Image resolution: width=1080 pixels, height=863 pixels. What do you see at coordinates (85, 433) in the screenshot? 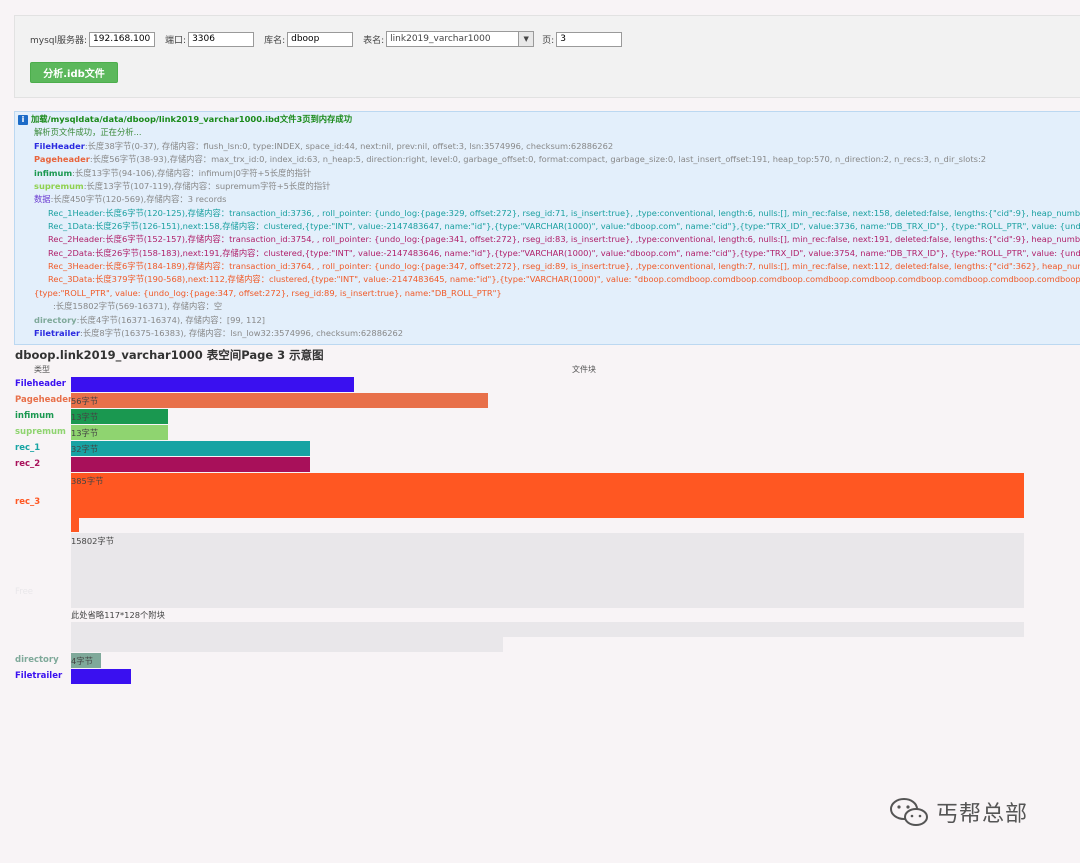
I see `segment-size-supremum: 13字节` at bounding box center [85, 433].